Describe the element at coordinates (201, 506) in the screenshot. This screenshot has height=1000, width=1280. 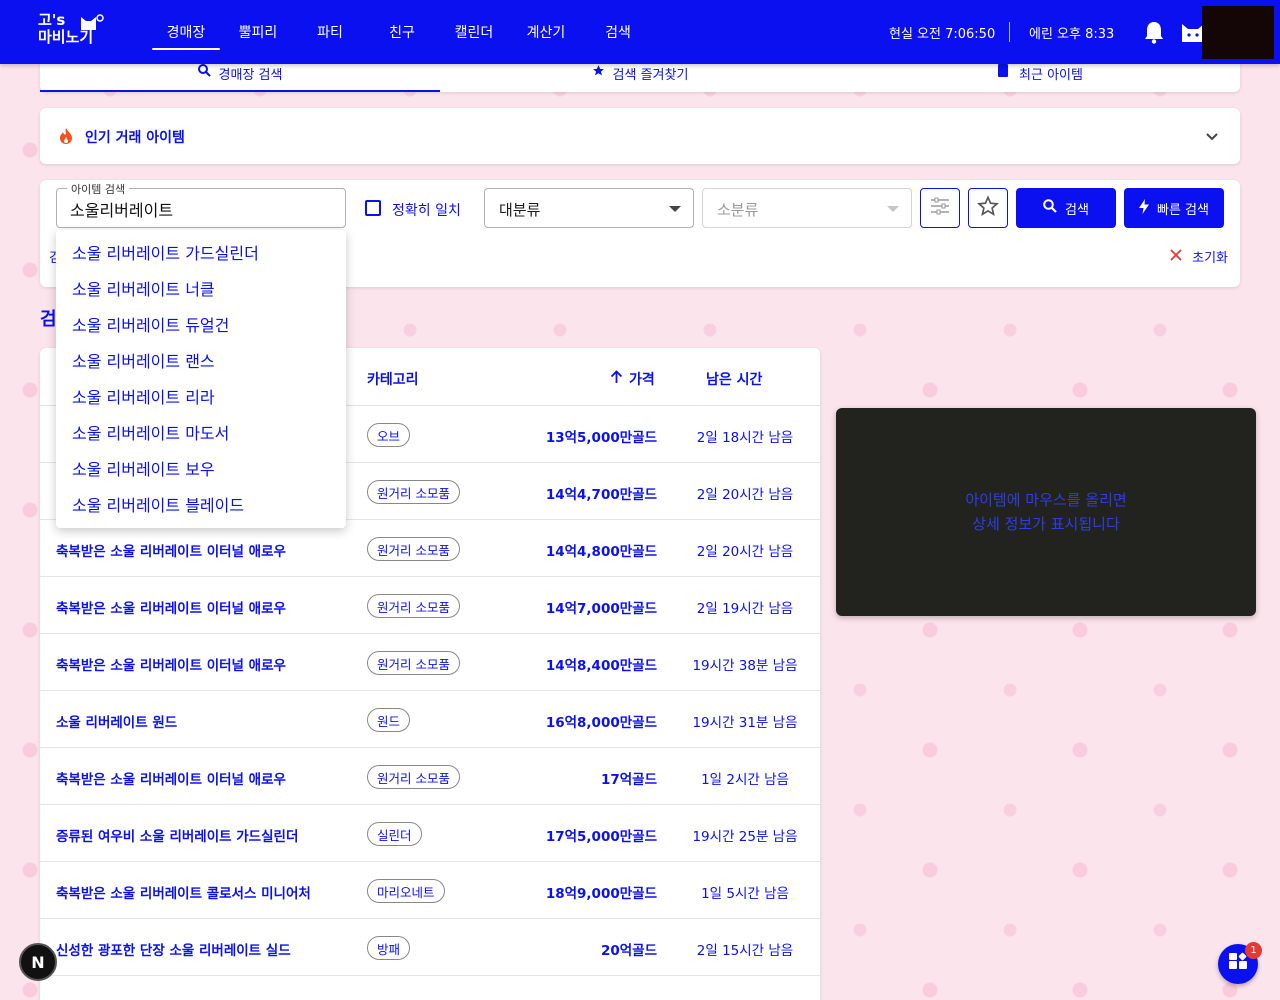
I see `autocomplete-option: 소울 리버레이트 블레이드` at that location.